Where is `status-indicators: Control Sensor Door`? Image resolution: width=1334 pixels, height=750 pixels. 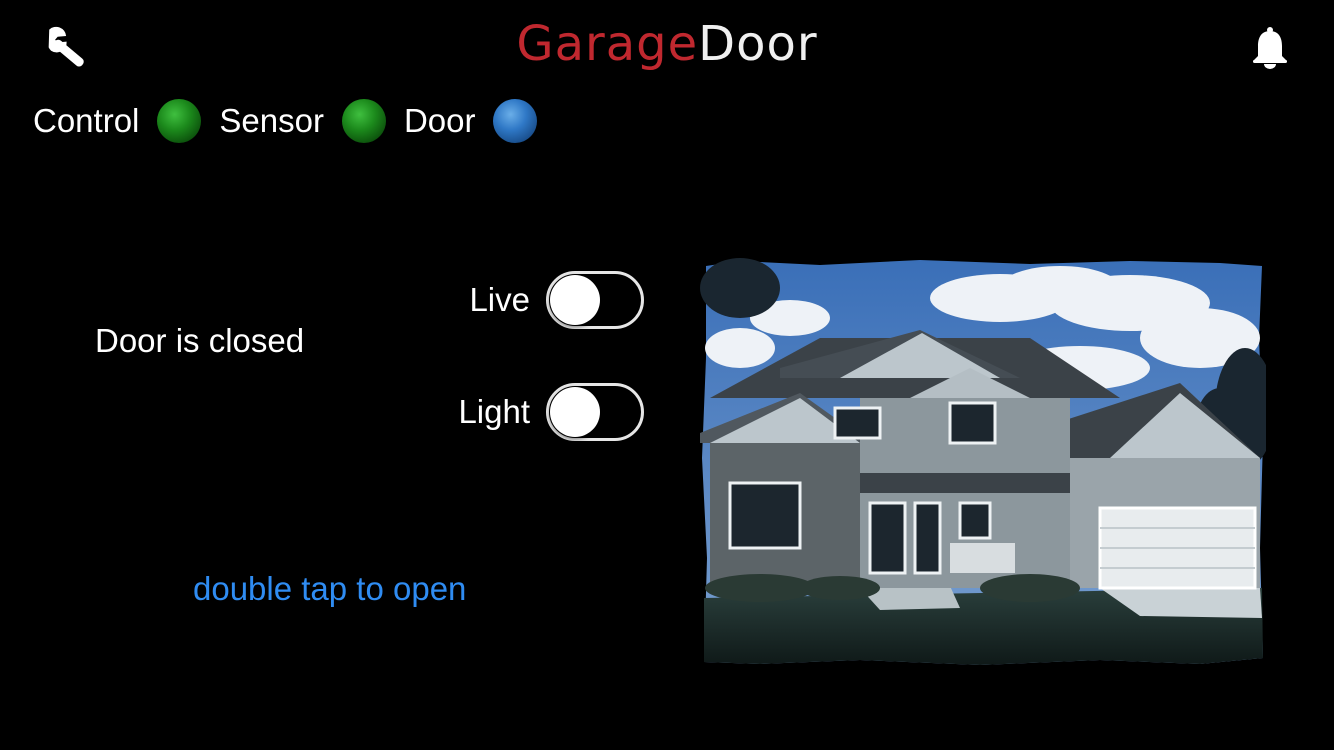 status-indicators: Control Sensor Door is located at coordinates (294, 121).